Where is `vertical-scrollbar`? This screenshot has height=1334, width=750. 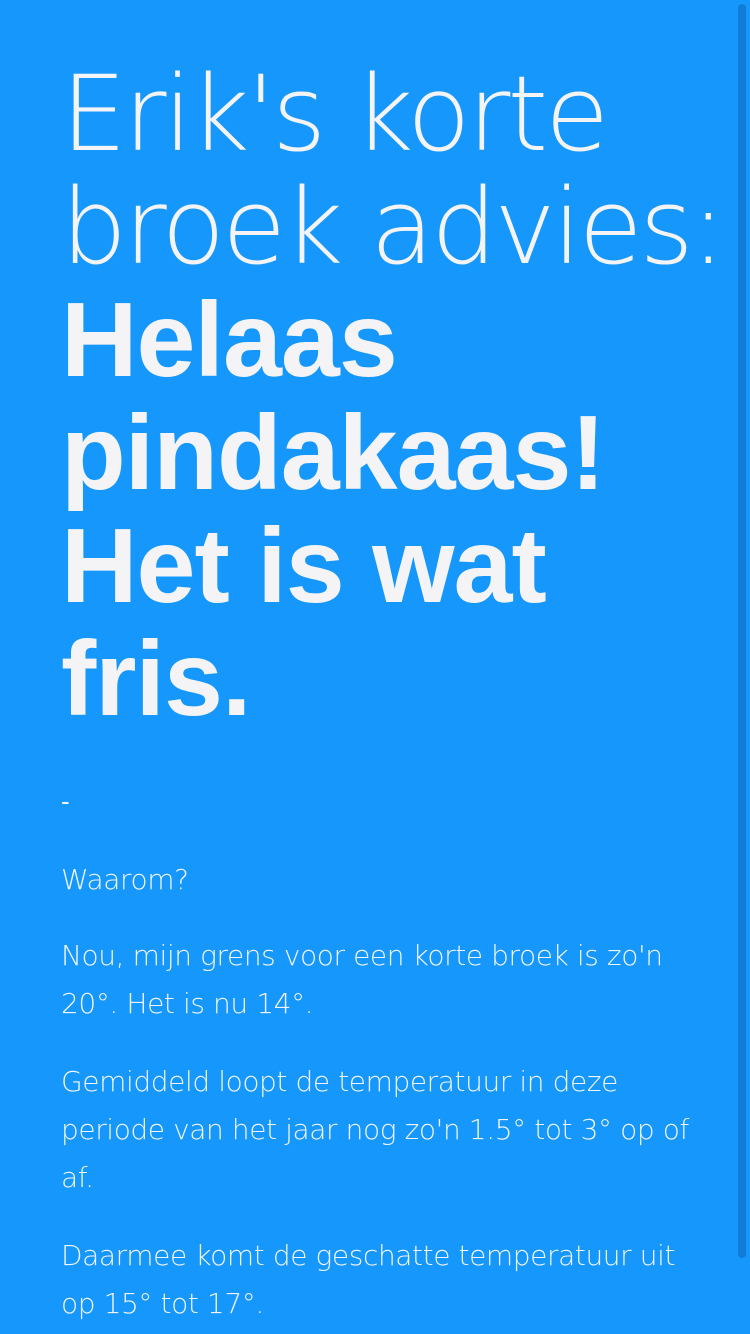 vertical-scrollbar is located at coordinates (742, 631).